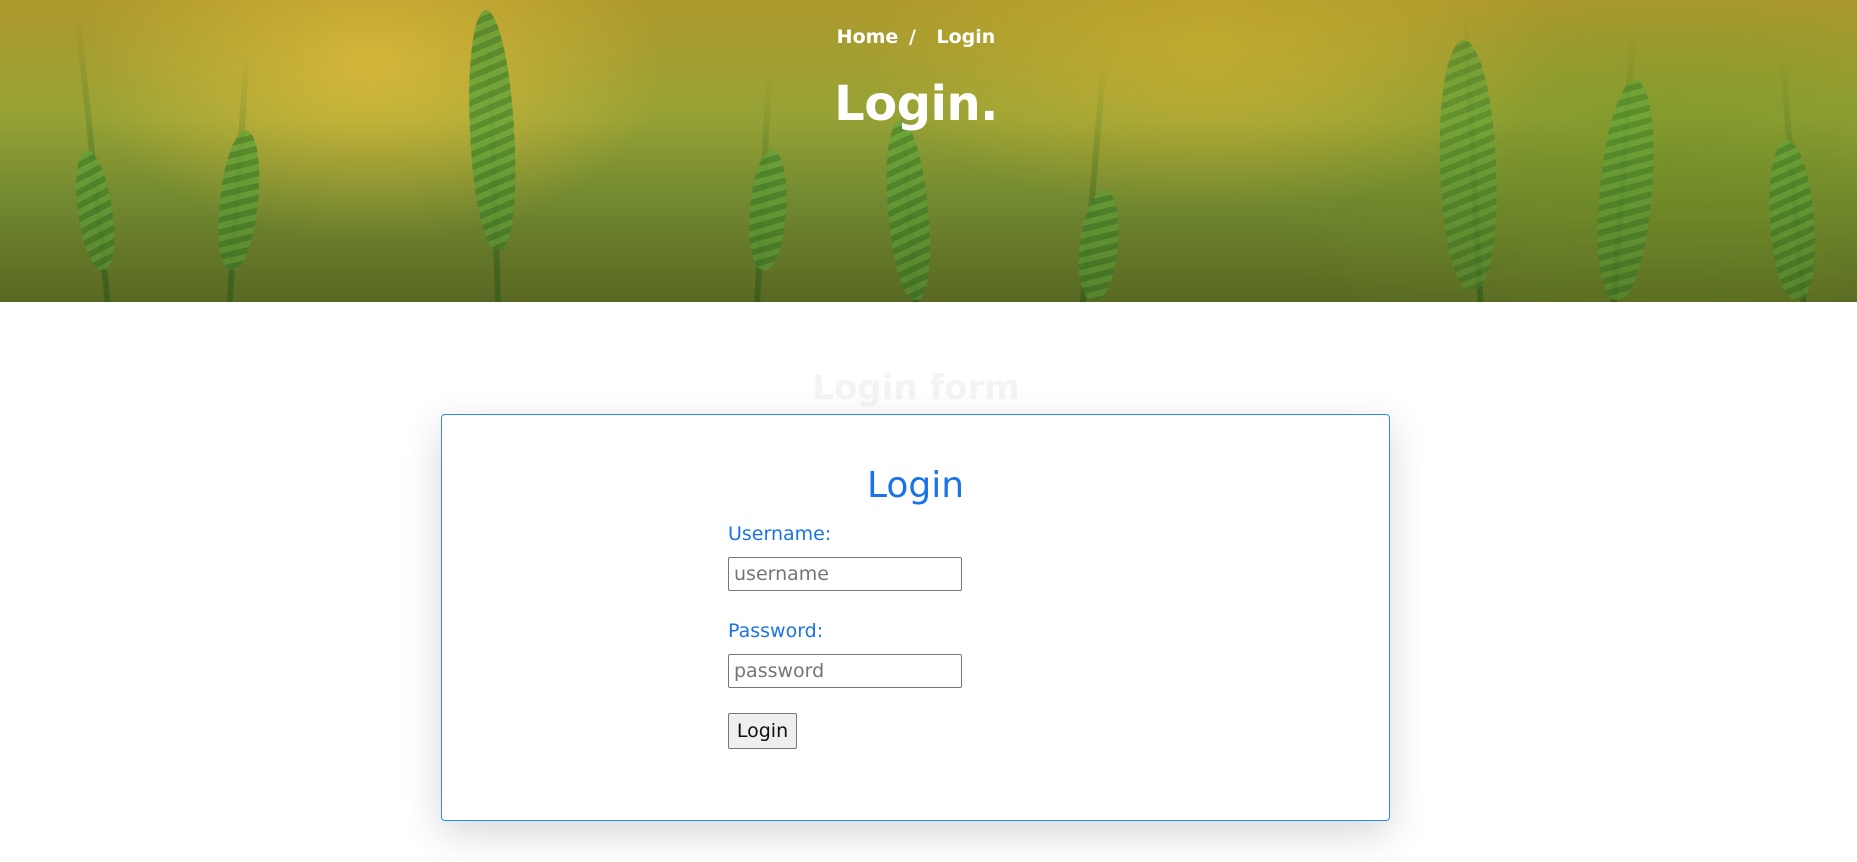  What do you see at coordinates (845, 671) in the screenshot?
I see `password-input` at bounding box center [845, 671].